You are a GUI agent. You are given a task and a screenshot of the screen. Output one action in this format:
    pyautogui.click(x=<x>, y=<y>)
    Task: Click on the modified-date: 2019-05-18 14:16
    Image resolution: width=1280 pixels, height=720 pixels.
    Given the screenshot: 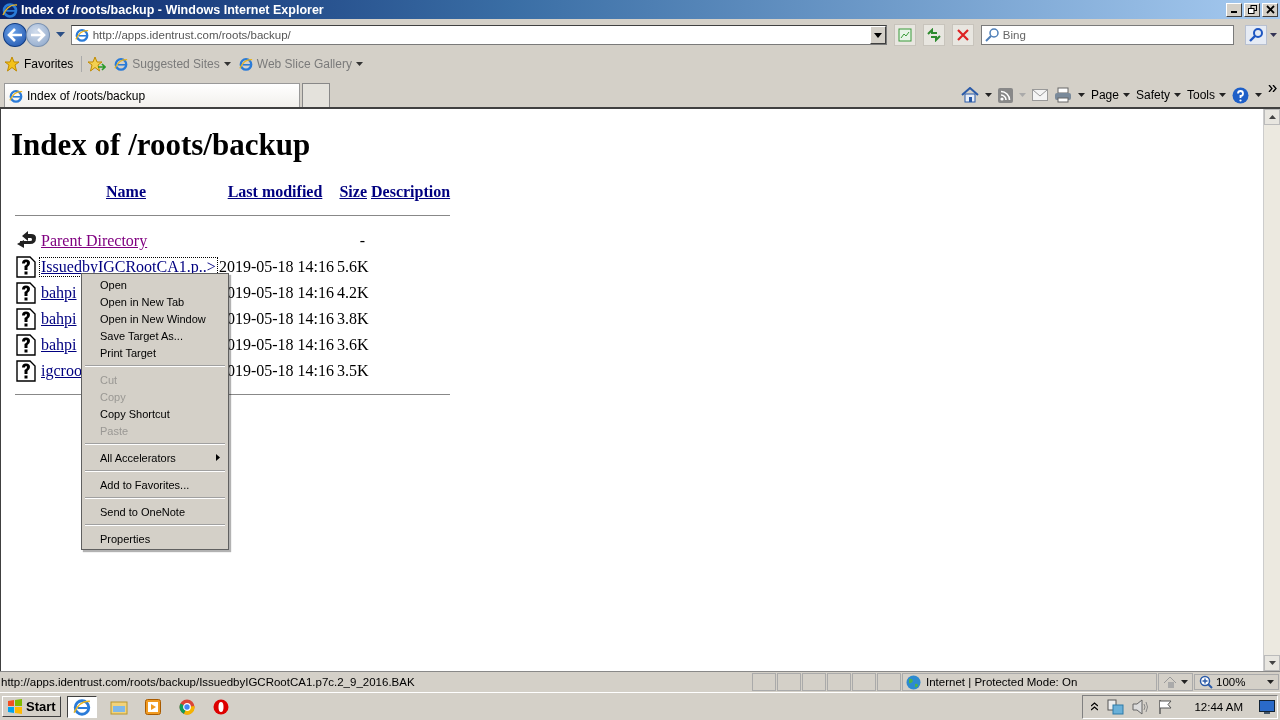 What is the action you would take?
    pyautogui.click(x=276, y=267)
    